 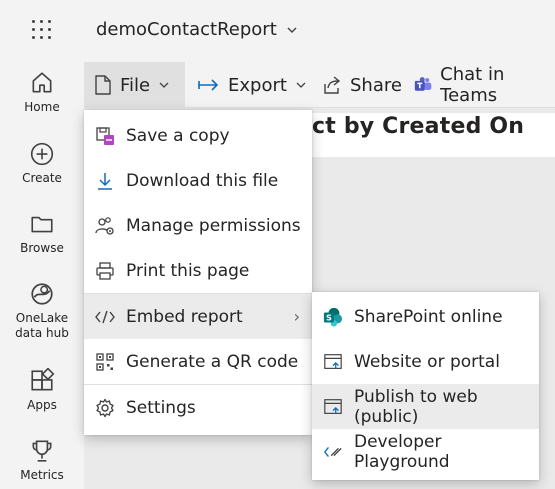 I want to click on menu-item-manage-permissions: Manage permissions, so click(x=198, y=225).